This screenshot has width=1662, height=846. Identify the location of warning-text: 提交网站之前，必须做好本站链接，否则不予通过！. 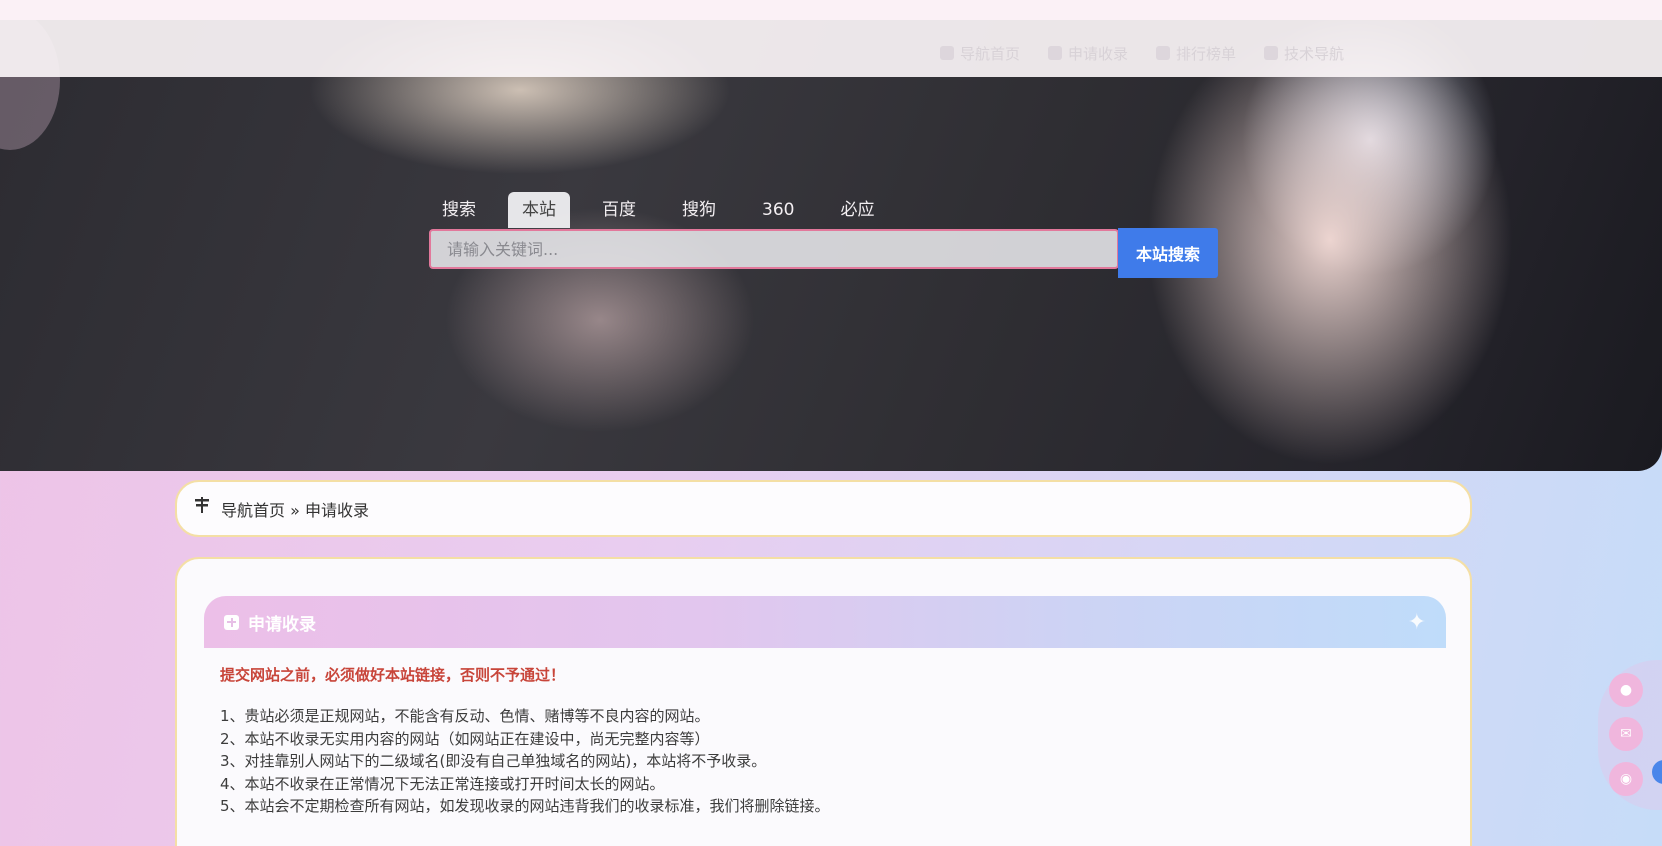
(393, 675).